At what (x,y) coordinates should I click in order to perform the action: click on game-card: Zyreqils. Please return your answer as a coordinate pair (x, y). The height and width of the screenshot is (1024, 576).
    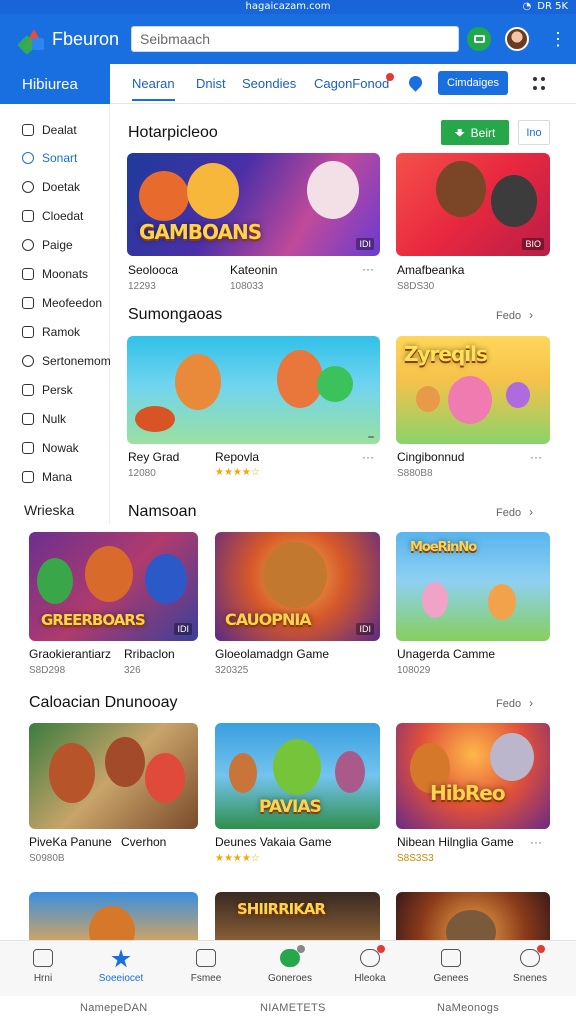
    Looking at the image, I should click on (473, 390).